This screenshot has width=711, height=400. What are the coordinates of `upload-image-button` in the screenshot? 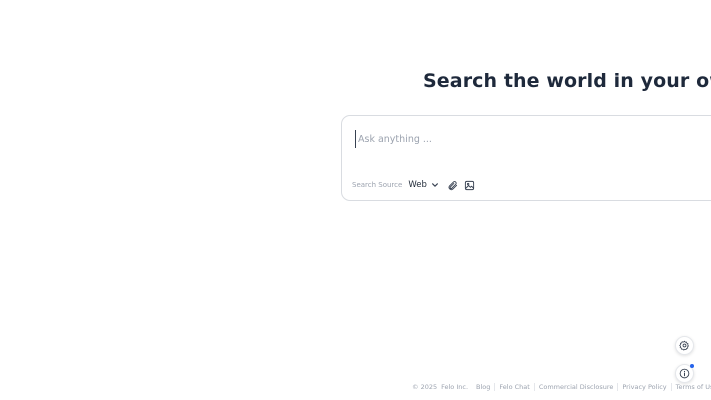 It's located at (470, 185).